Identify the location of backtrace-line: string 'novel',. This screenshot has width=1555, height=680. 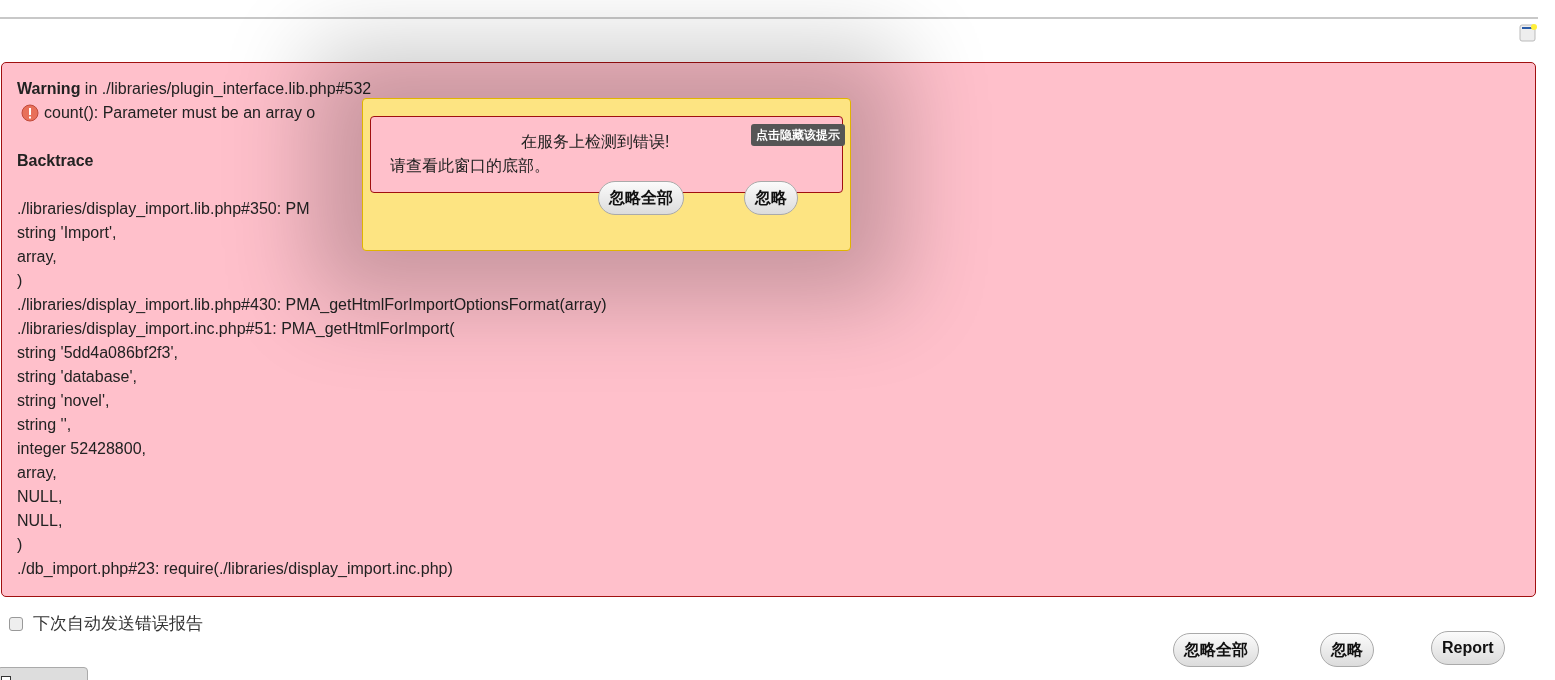
(63, 401).